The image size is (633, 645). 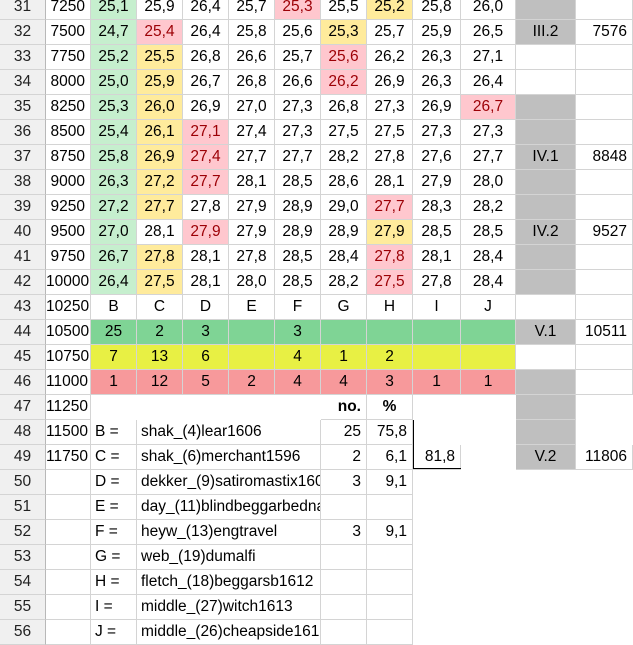 What do you see at coordinates (437, 307) in the screenshot?
I see `column-letter-label: I` at bounding box center [437, 307].